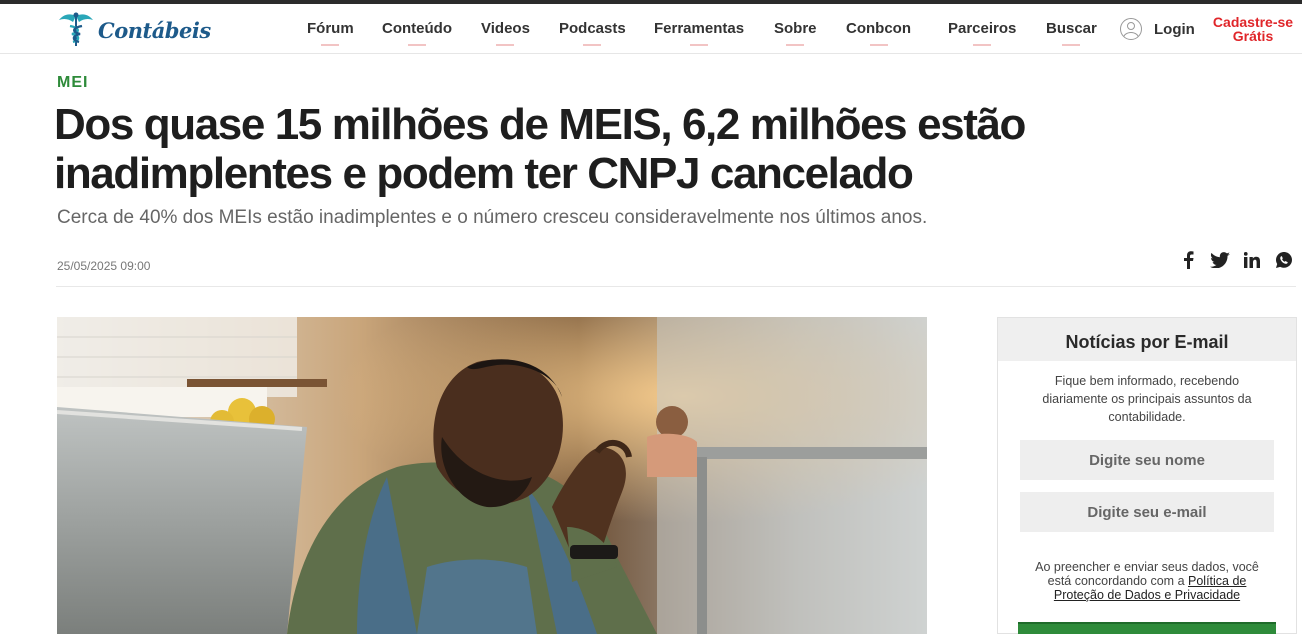 This screenshot has height=634, width=1302. What do you see at coordinates (1147, 628) in the screenshot?
I see `subscribe-button` at bounding box center [1147, 628].